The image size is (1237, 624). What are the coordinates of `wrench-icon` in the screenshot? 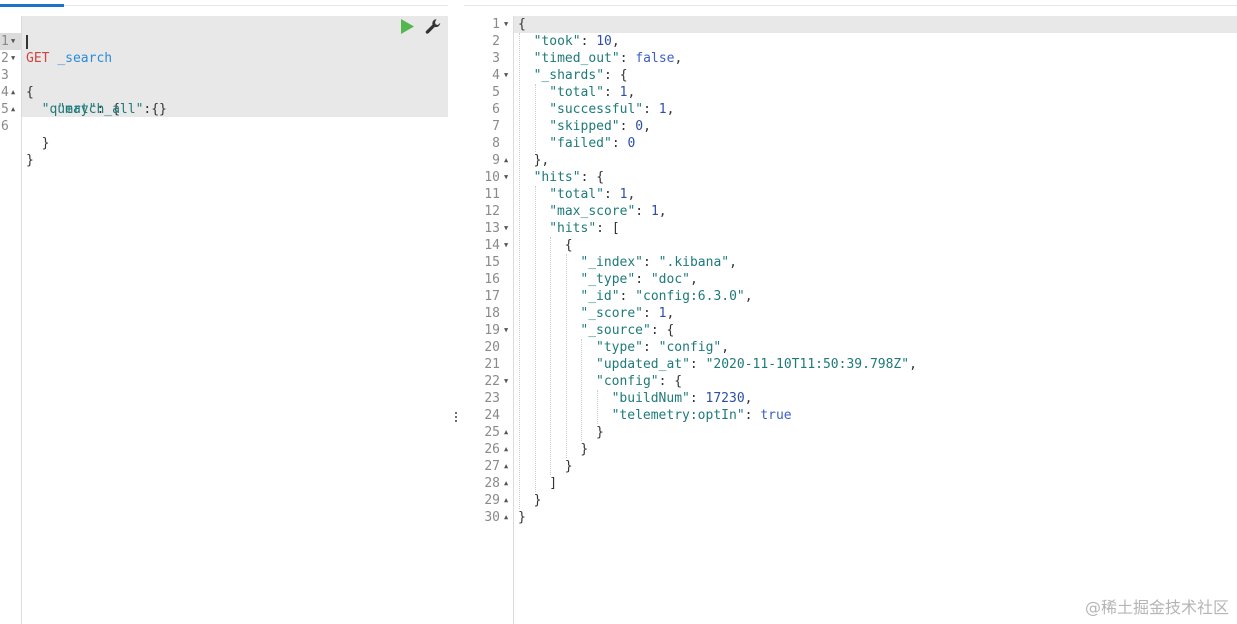 It's located at (433, 26).